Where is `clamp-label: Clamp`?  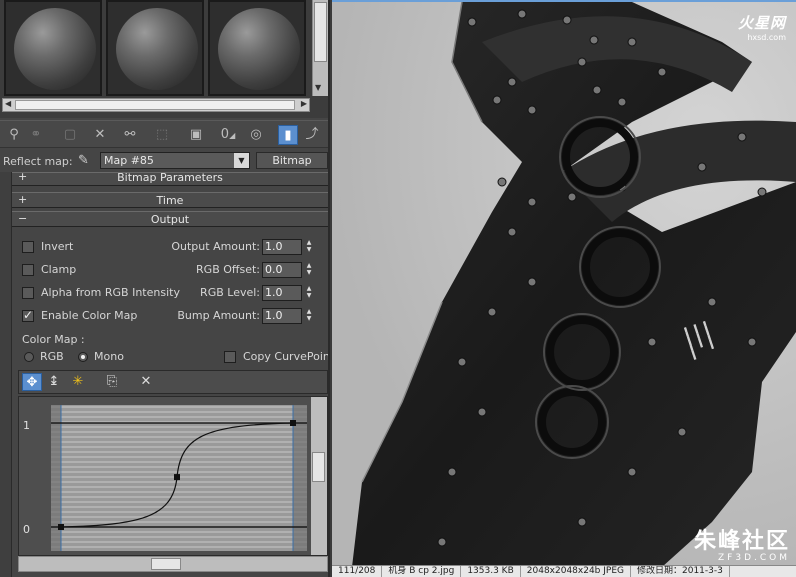 clamp-label: Clamp is located at coordinates (59, 269).